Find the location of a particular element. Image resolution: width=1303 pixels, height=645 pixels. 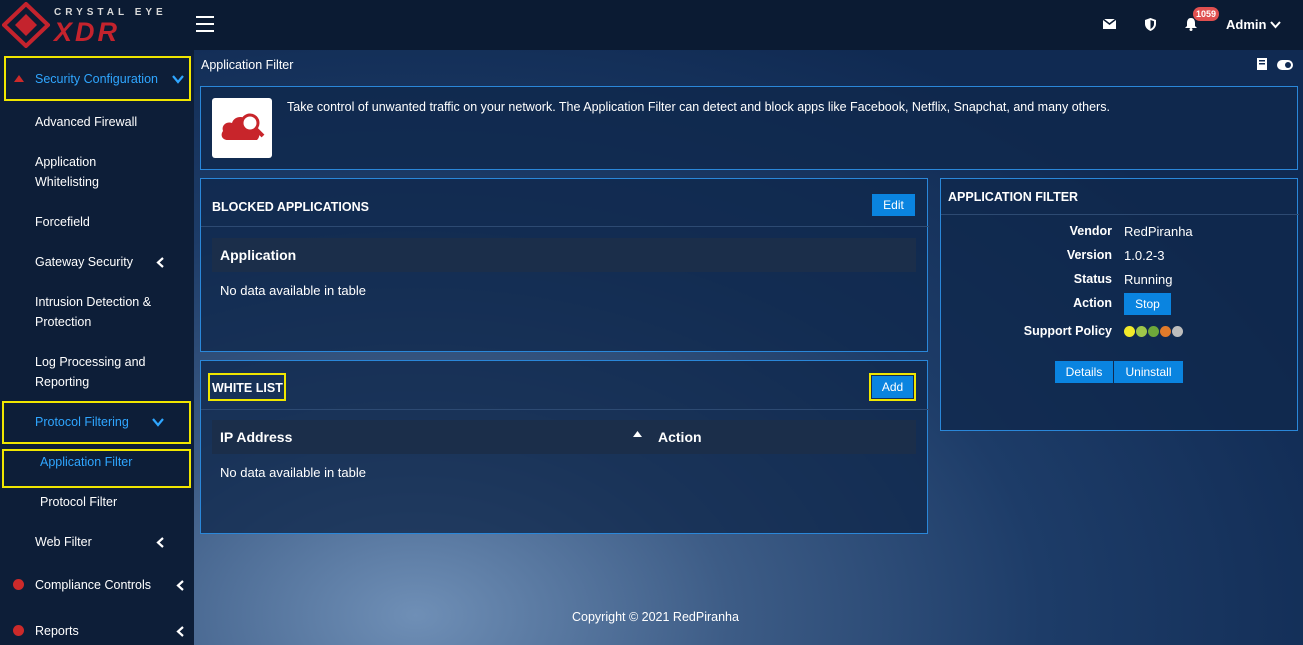

menu-toggle-icon is located at coordinates (205, 24).